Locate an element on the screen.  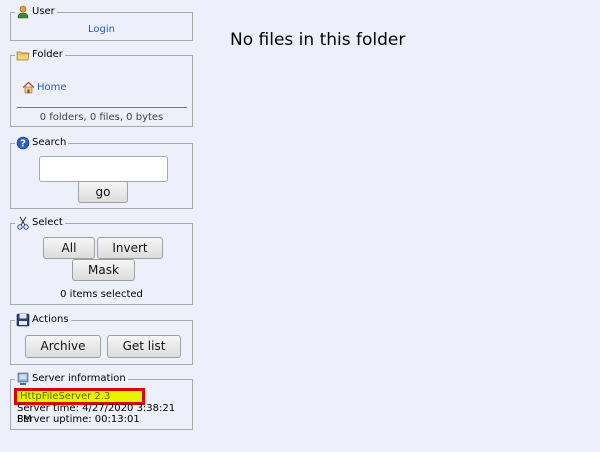
selection-status: 0 items selected is located at coordinates (101, 294).